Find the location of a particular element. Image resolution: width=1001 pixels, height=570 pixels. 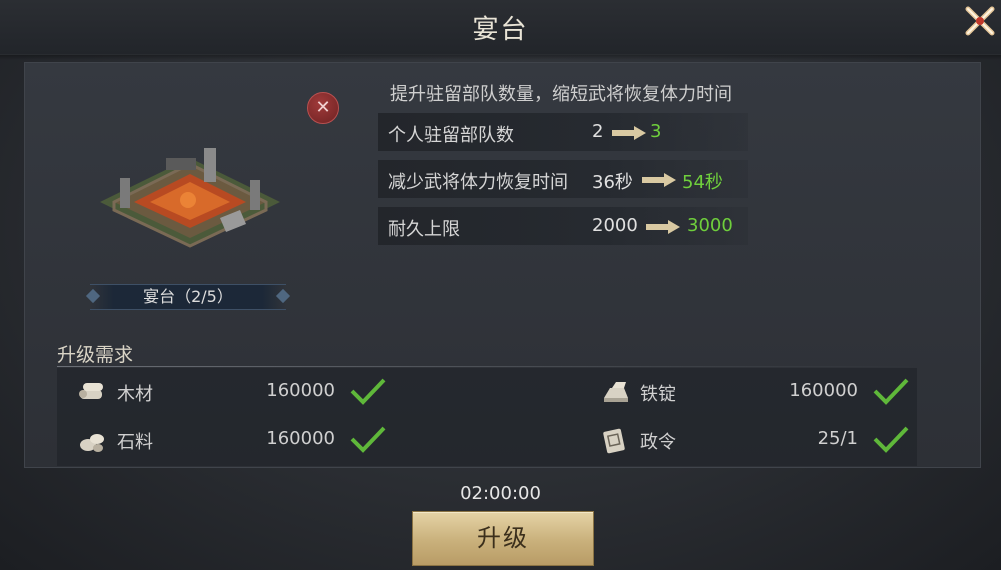

requirement-amount: 25/1 is located at coordinates (837, 438).